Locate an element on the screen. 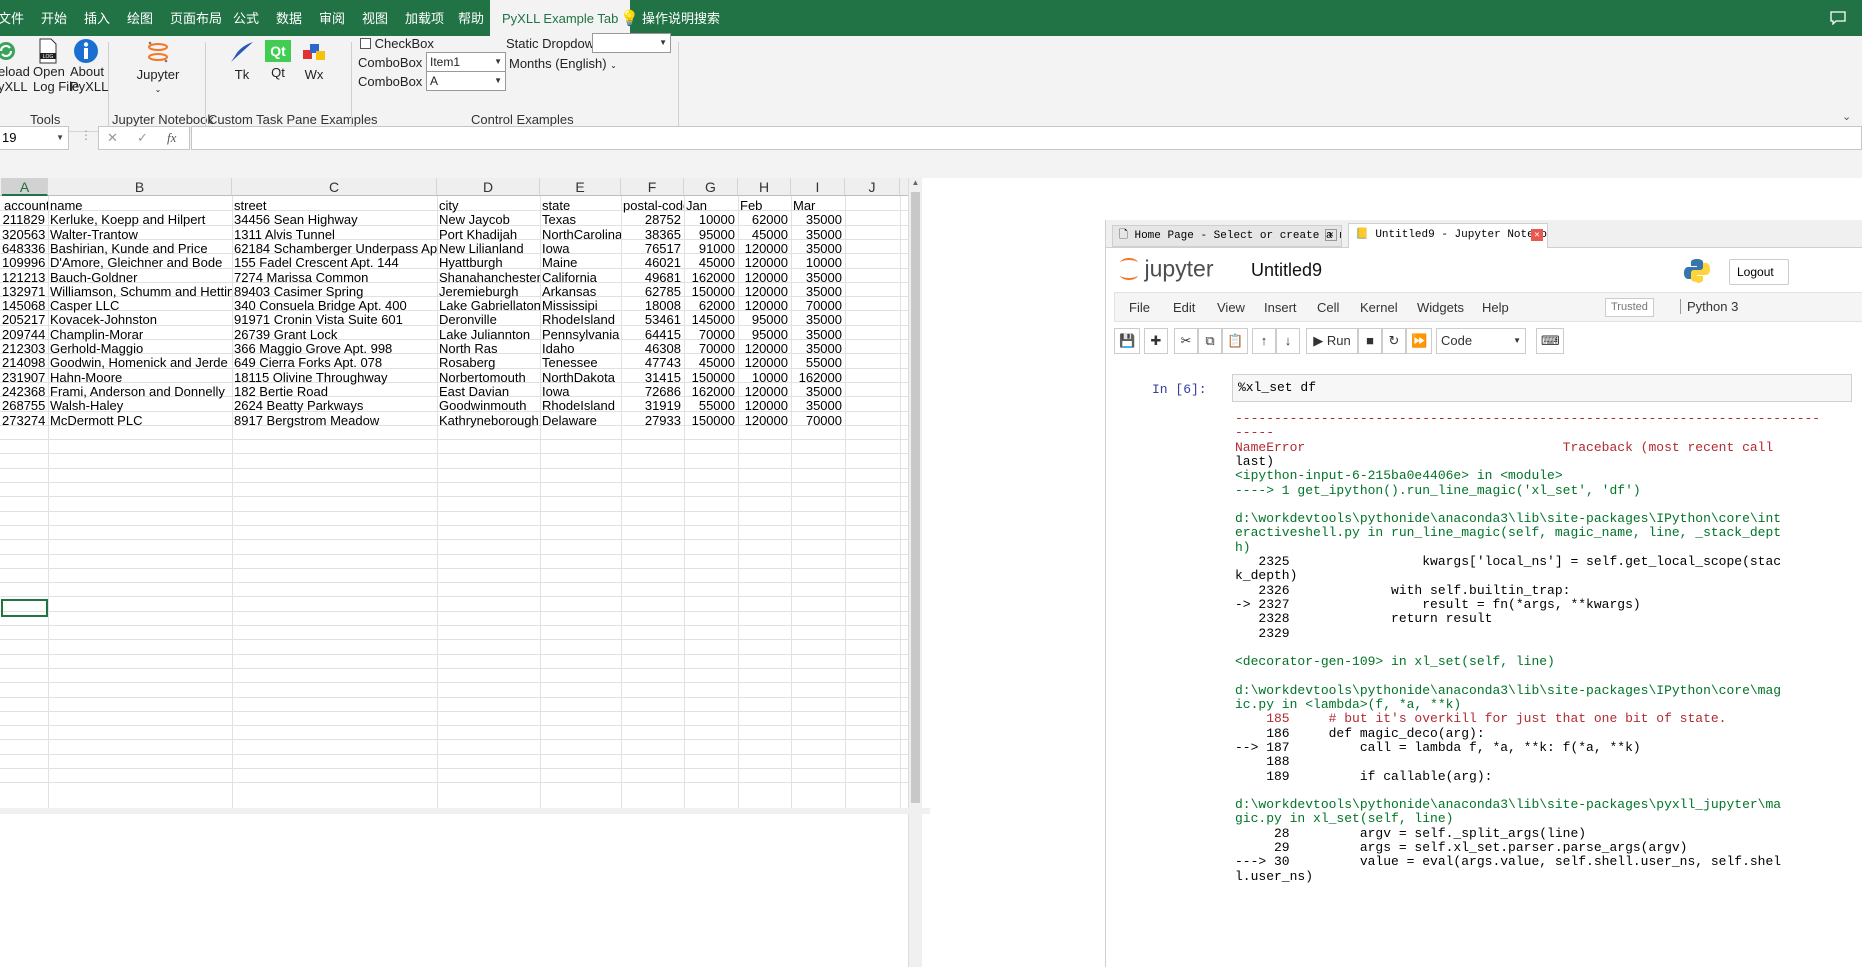 Image resolution: width=1862 pixels, height=967 pixels. trusted-indicator: Trusted is located at coordinates (1629, 307).